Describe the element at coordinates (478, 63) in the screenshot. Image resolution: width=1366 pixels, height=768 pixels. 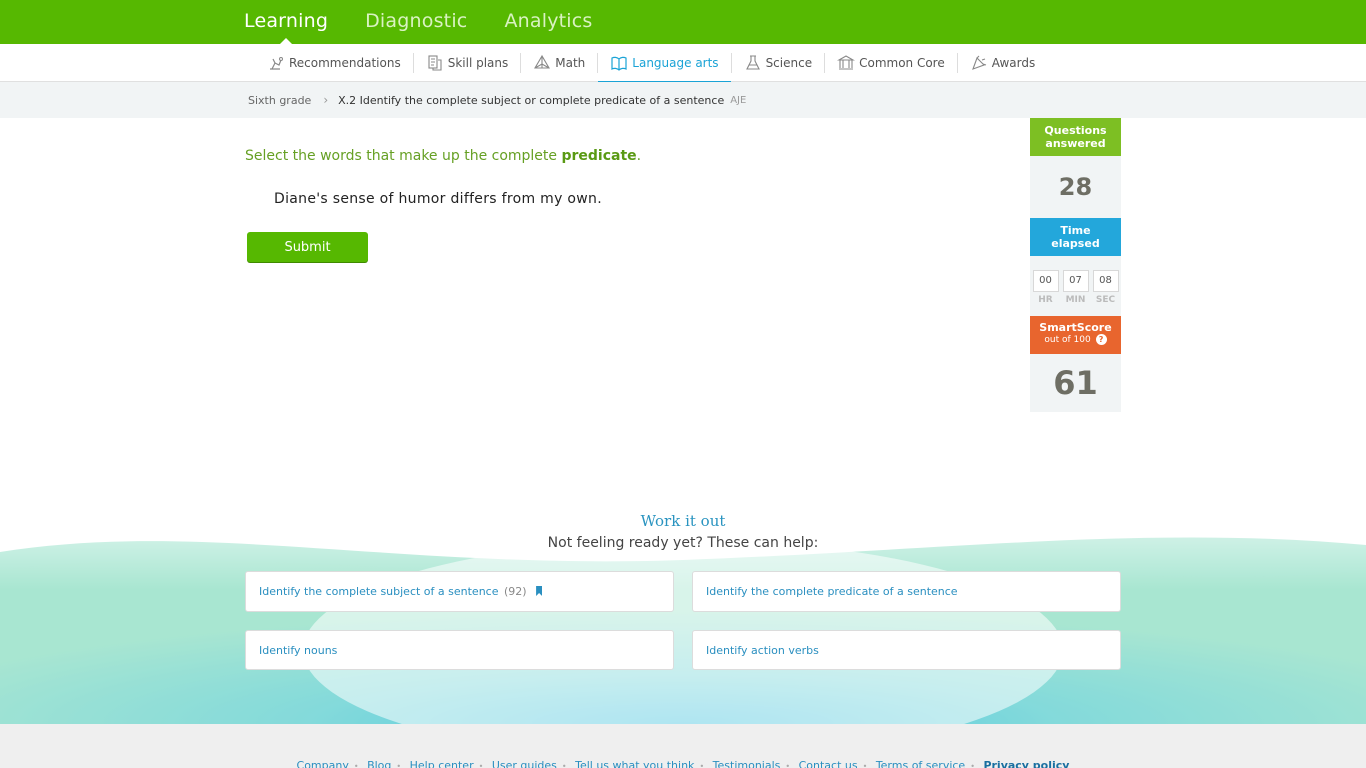
I see `subnav-skill-plans-label: Skill plans` at that location.